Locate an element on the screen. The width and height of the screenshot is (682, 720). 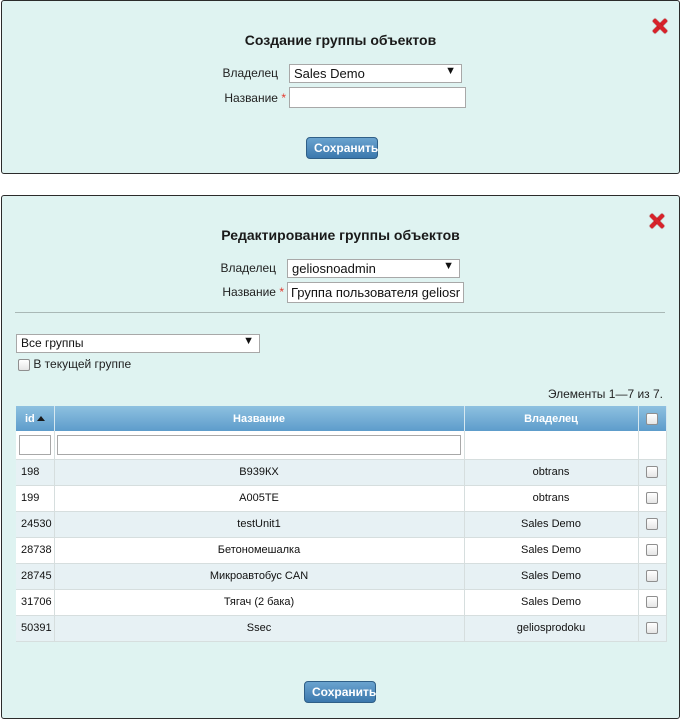
id-filter-input is located at coordinates (35, 444).